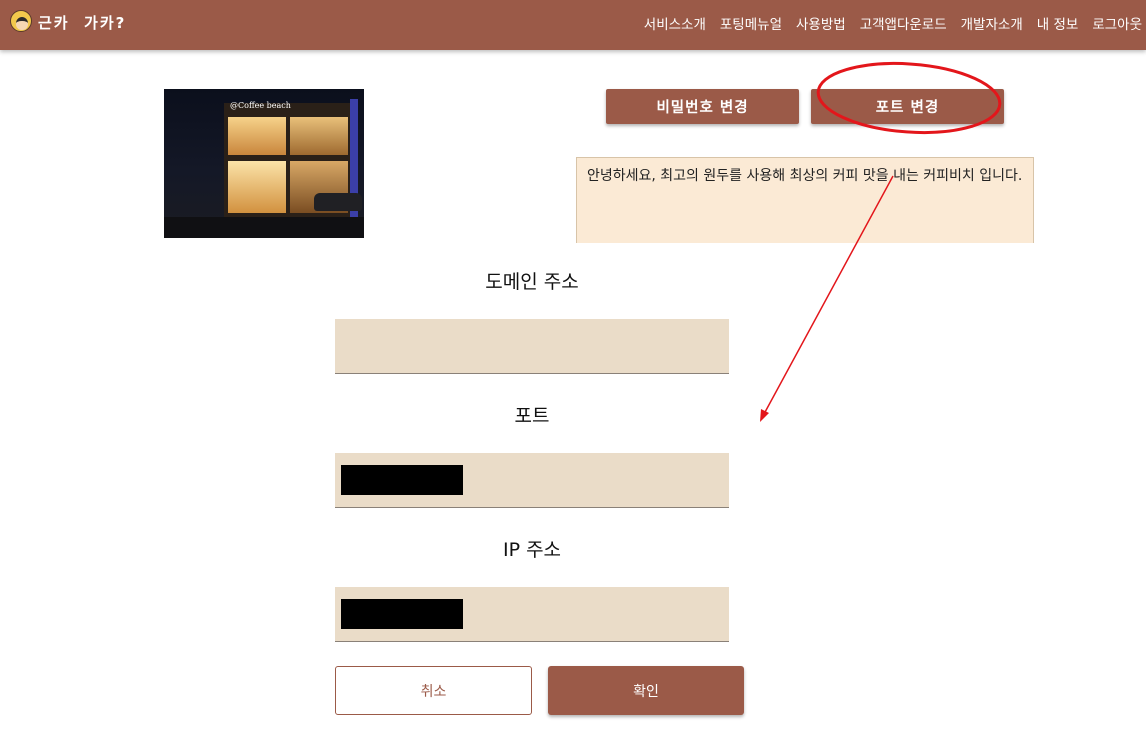 The width and height of the screenshot is (1146, 750). Describe the element at coordinates (82, 22) in the screenshot. I see `brand-title: 근카 가카?` at that location.